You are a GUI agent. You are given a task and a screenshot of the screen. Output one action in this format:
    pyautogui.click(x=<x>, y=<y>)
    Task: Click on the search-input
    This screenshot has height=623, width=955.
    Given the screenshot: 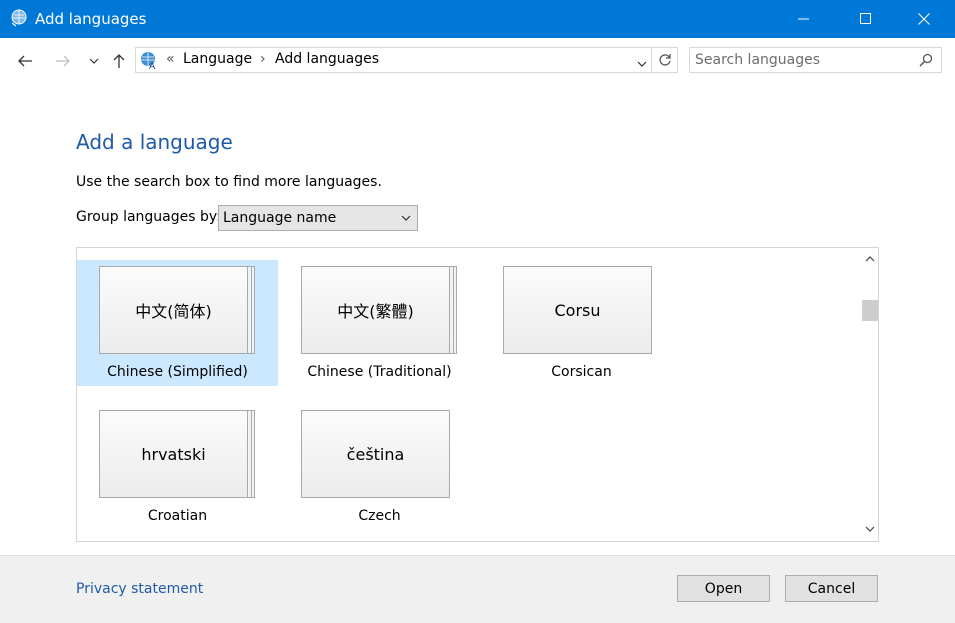 What is the action you would take?
    pyautogui.click(x=802, y=60)
    